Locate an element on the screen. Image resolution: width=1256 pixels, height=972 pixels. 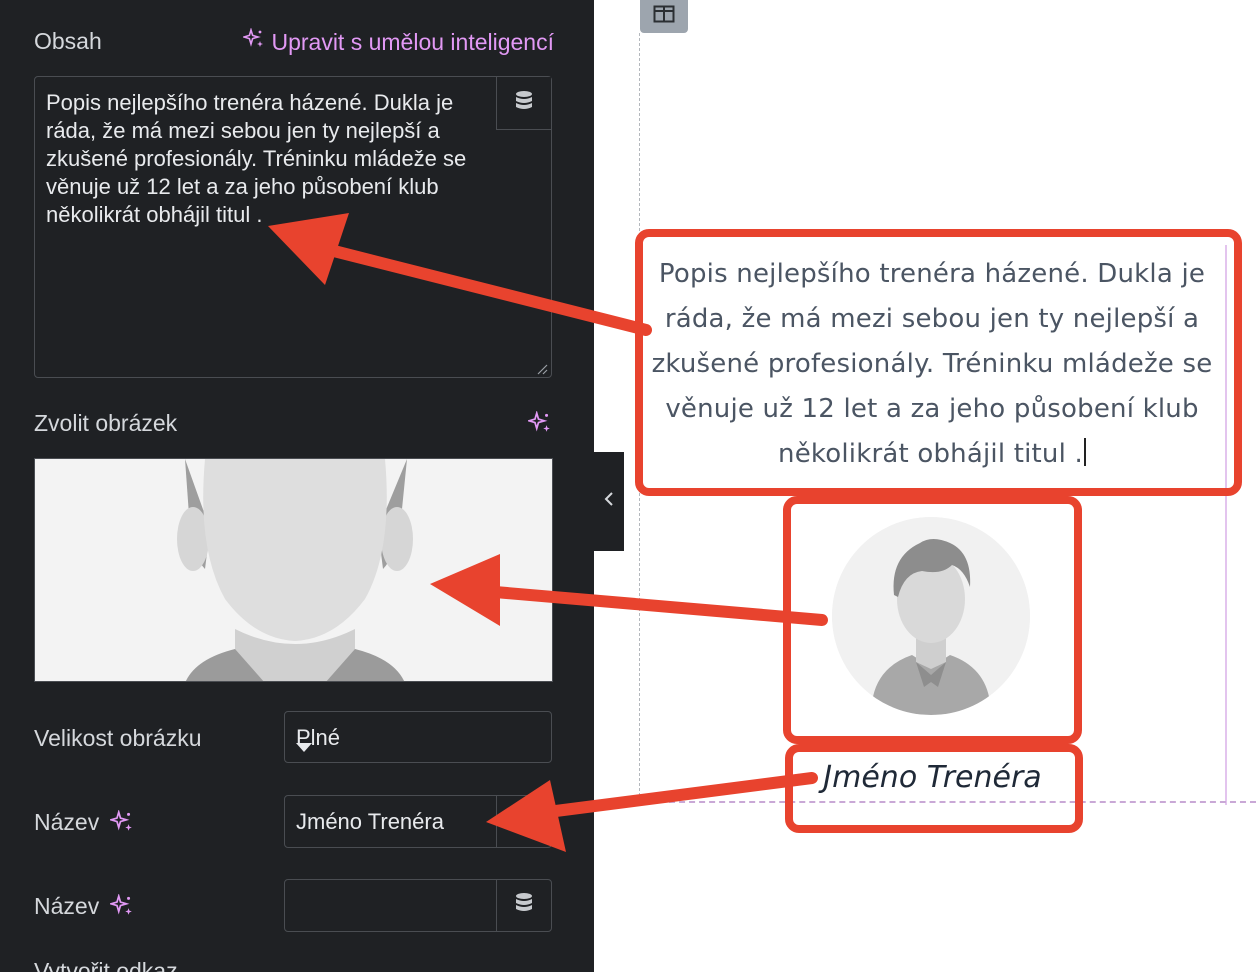
title-input-value: Jméno Trenéra is located at coordinates (370, 821).